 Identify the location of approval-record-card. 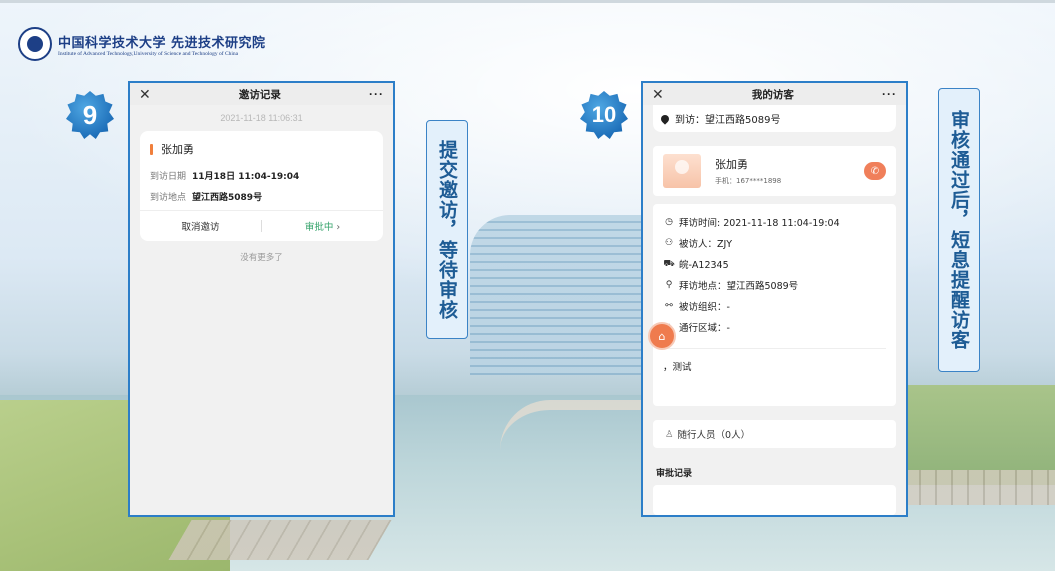
(774, 500).